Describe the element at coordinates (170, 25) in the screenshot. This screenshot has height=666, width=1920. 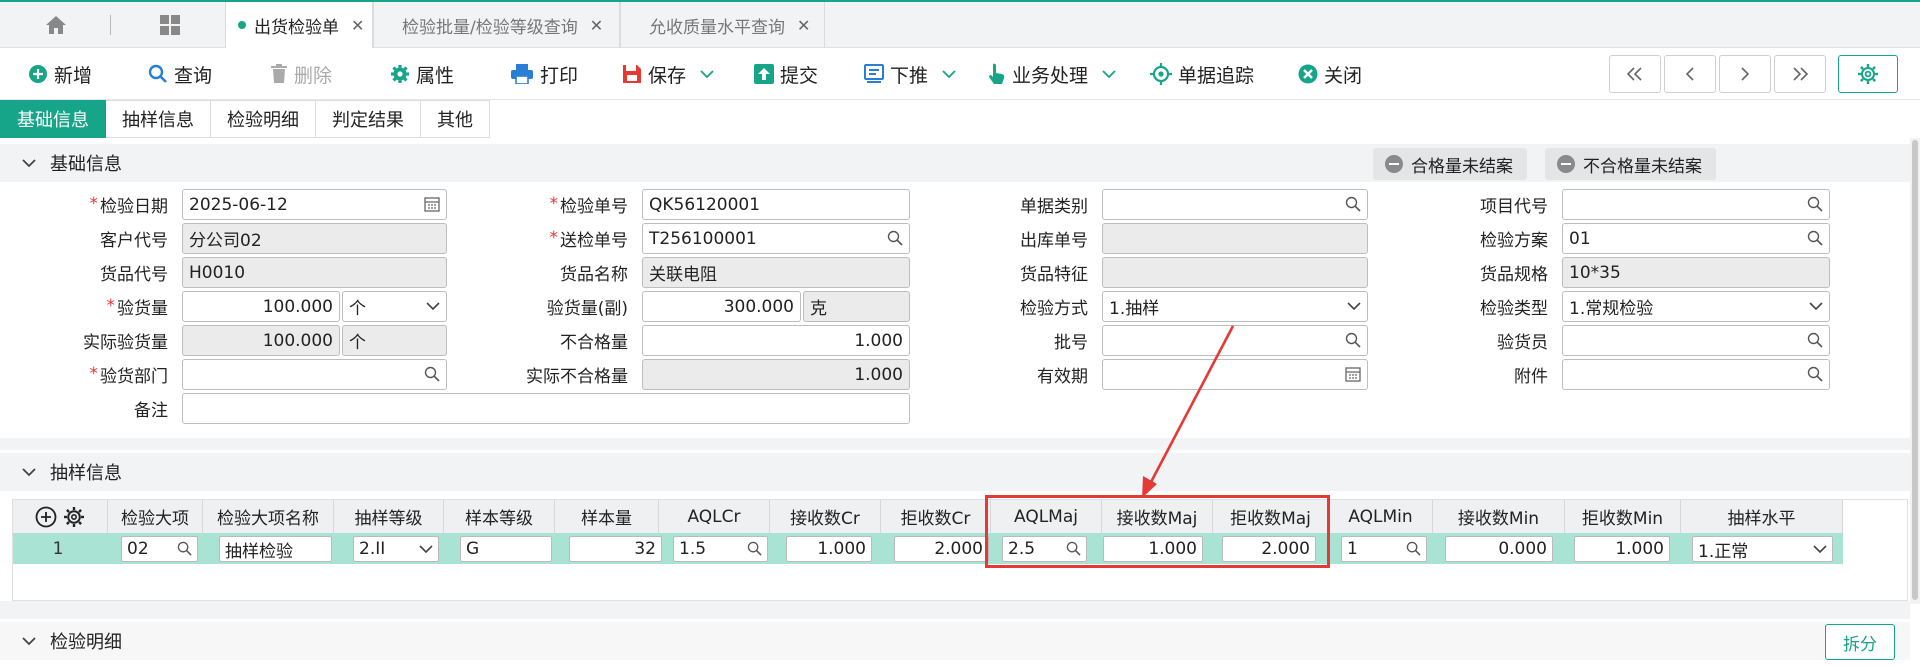
I see `apps-grid-icon` at that location.